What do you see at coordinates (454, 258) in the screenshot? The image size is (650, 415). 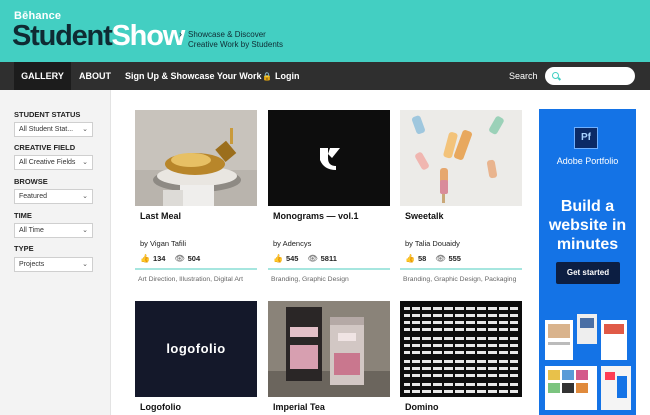 I see `view-count: 555` at bounding box center [454, 258].